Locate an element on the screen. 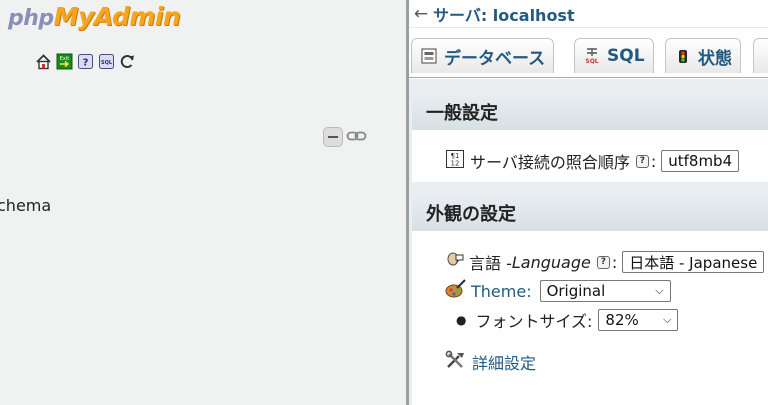 Image resolution: width=768 pixels, height=405 pixels. tab-status-label: 状態 is located at coordinates (715, 58).